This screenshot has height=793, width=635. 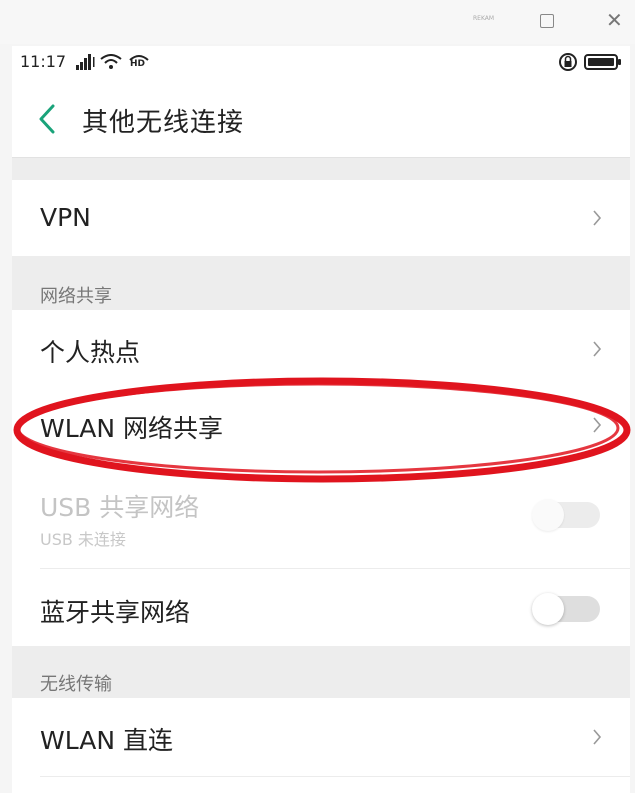 I want to click on rotation-lock-icon, so click(x=568, y=62).